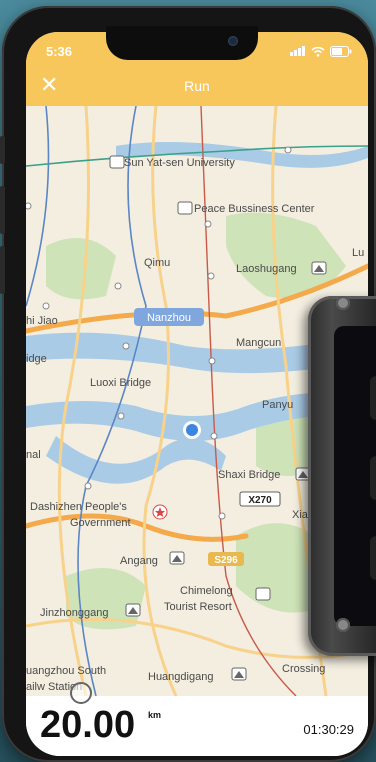  What do you see at coordinates (298, 51) in the screenshot?
I see `signal-icon` at bounding box center [298, 51].